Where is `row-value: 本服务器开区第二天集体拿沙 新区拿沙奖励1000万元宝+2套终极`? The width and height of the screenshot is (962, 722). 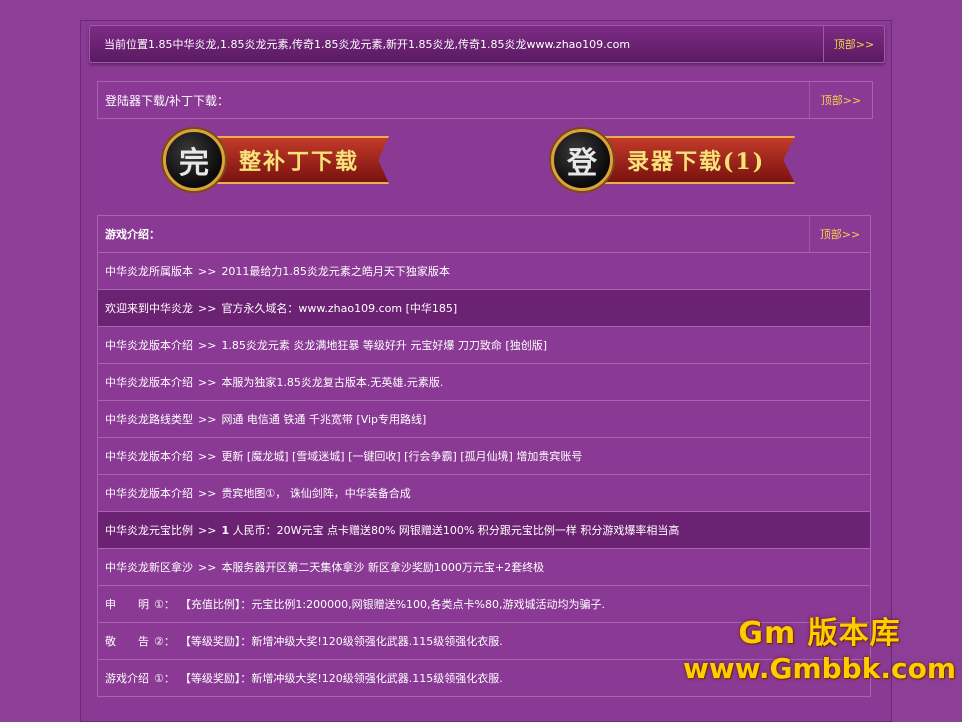 row-value: 本服务器开区第二天集体拿沙 新区拿沙奖励1000万元宝+2套终极 is located at coordinates (383, 567).